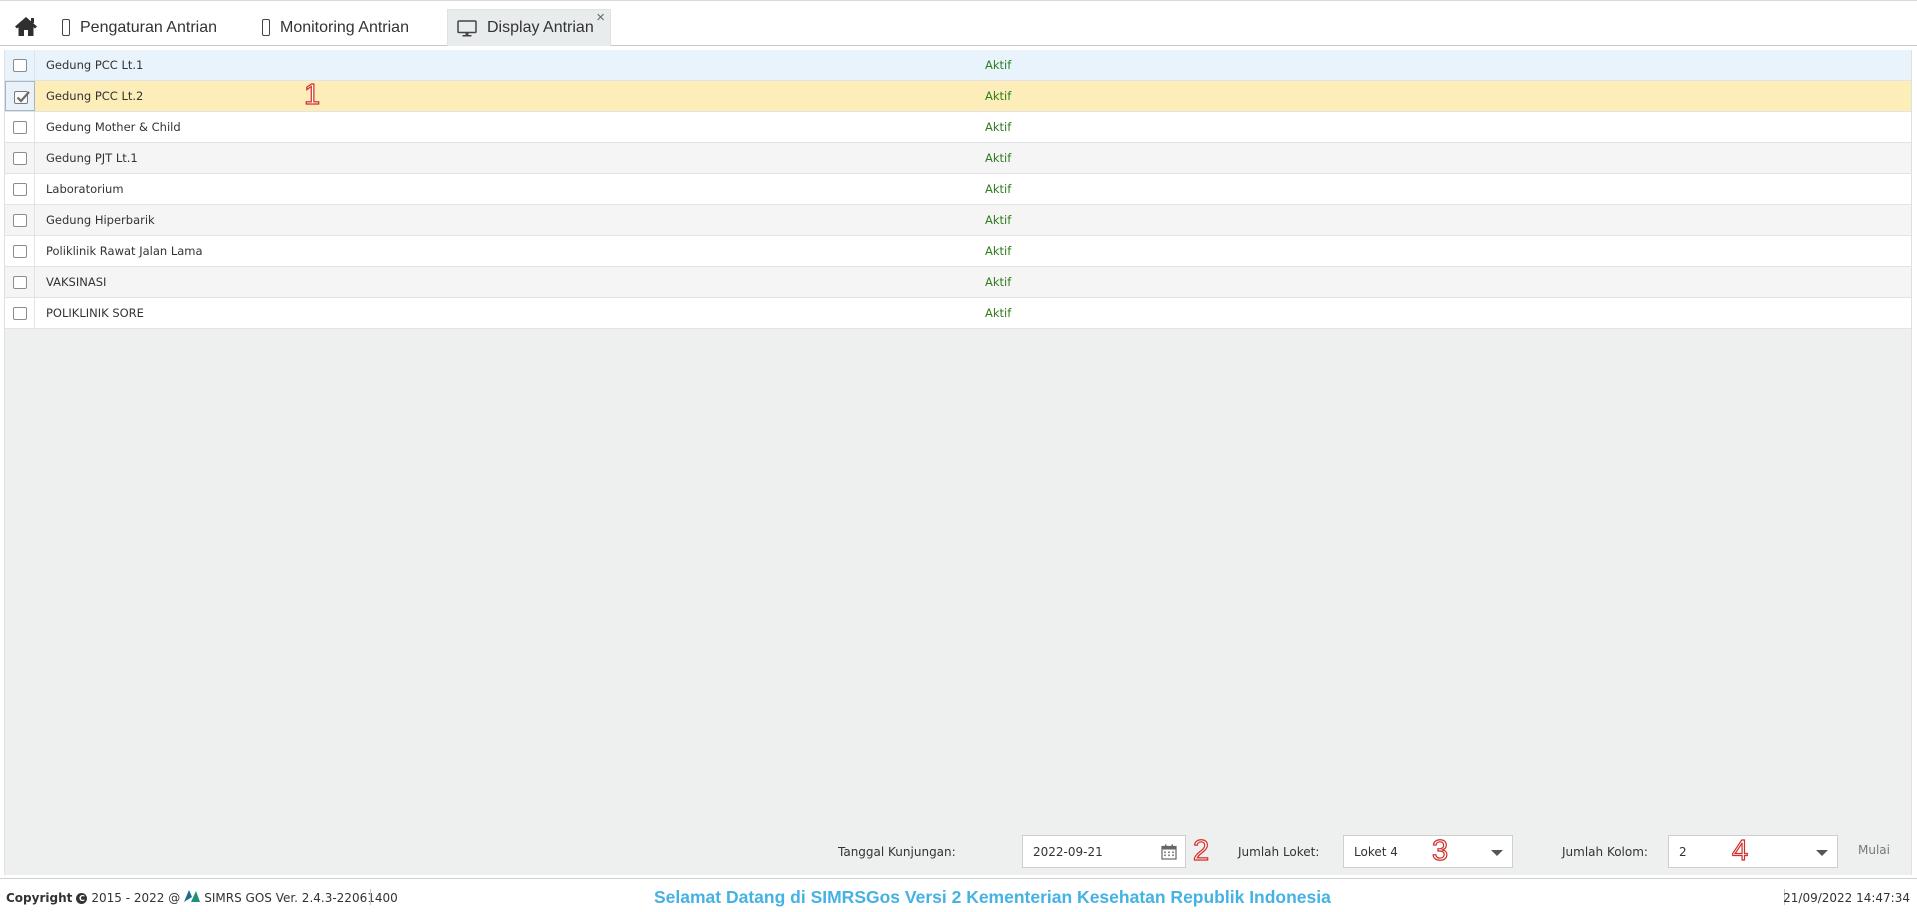 The image size is (1917, 912). I want to click on calendar-button, so click(1169, 852).